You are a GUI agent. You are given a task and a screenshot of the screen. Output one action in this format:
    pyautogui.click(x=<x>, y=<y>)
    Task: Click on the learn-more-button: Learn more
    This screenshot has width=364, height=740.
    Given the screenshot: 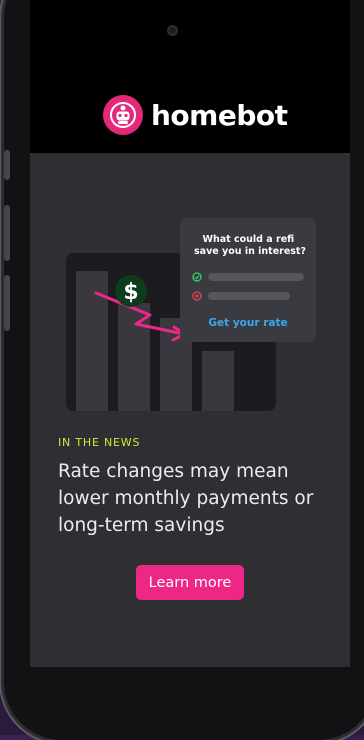 What is the action you would take?
    pyautogui.click(x=190, y=582)
    